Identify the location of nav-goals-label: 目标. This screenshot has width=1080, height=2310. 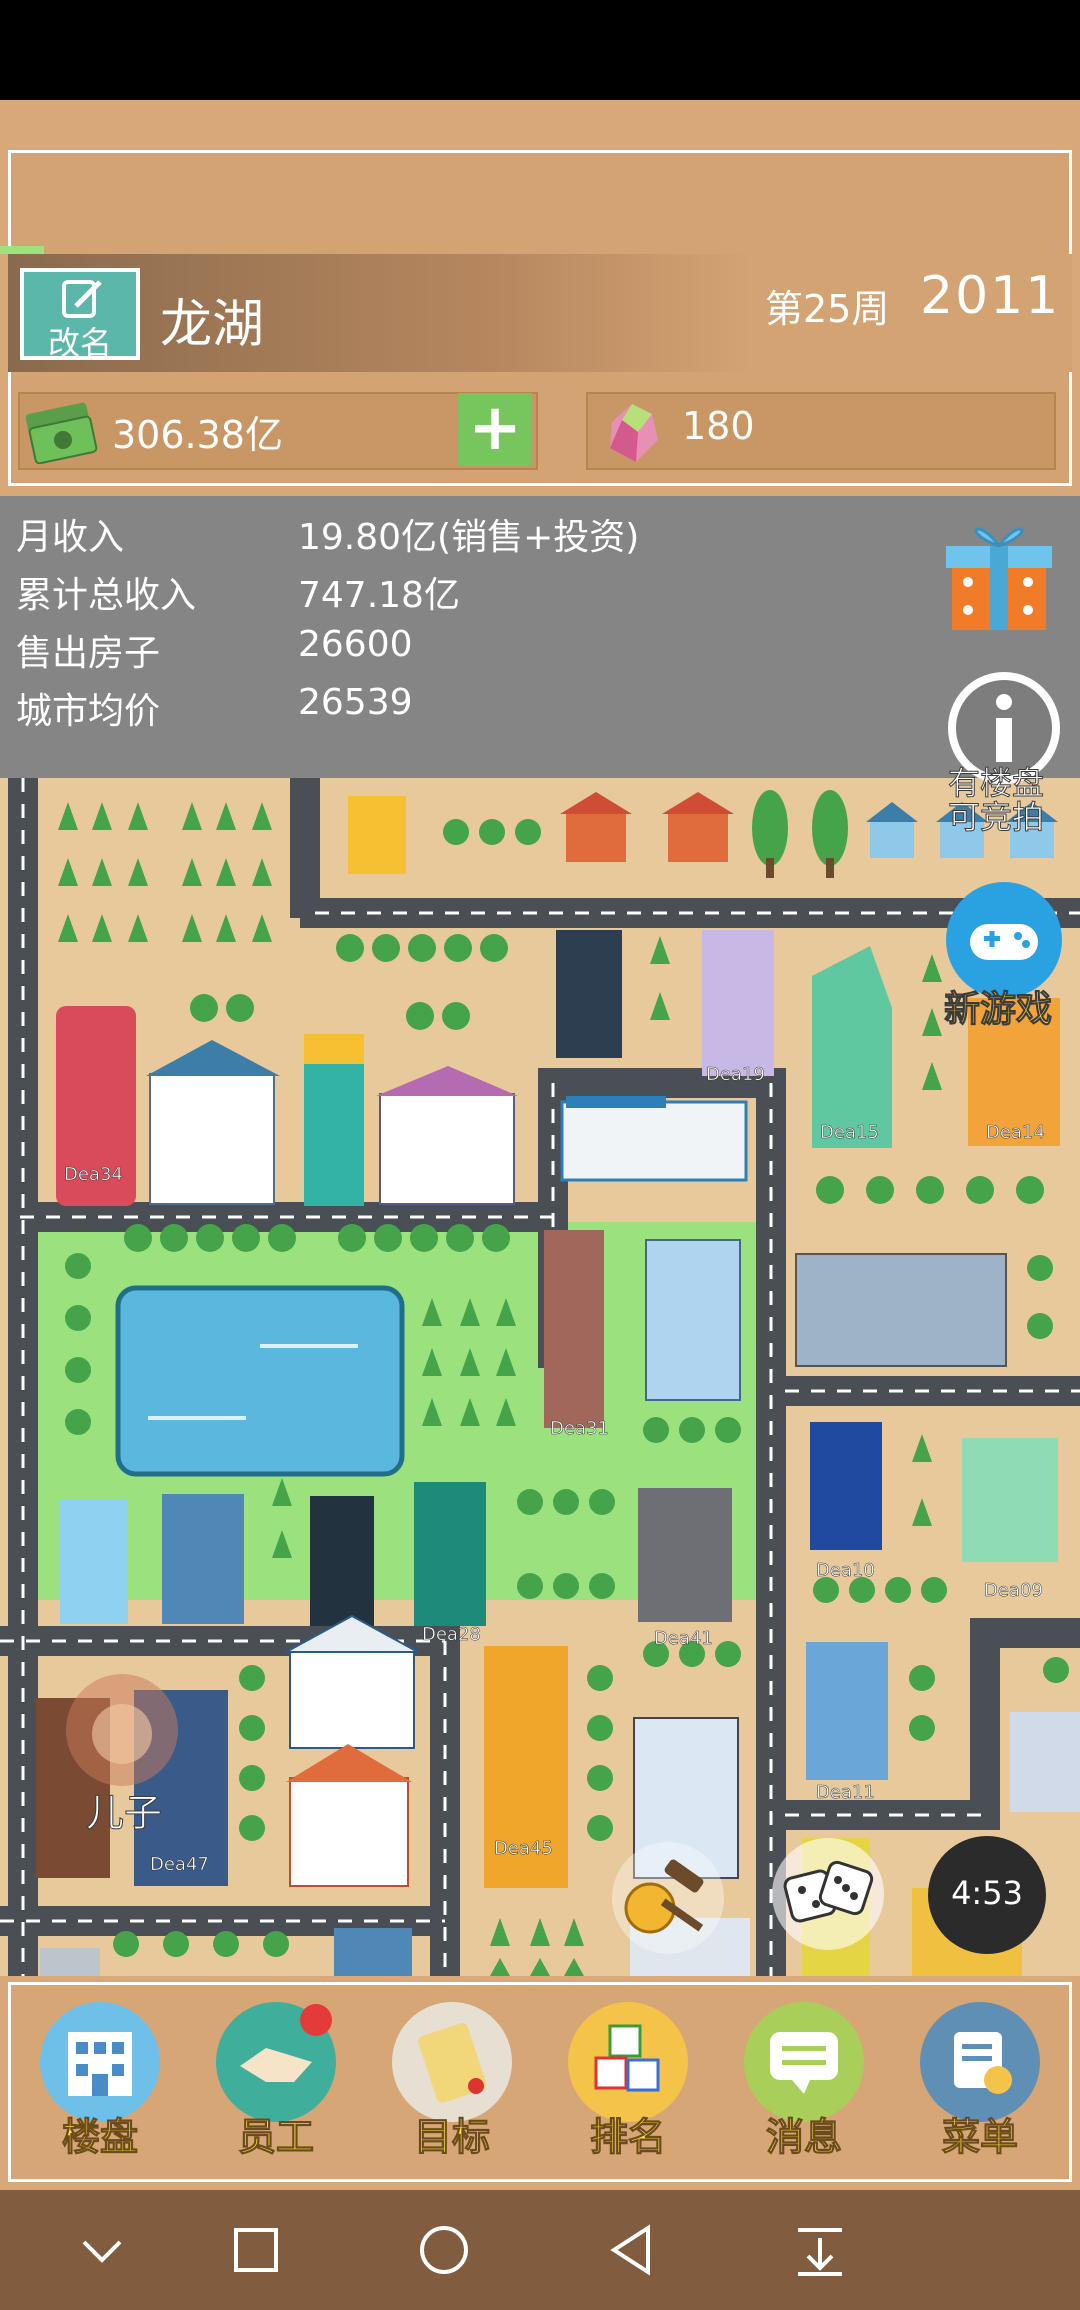
(451, 2137).